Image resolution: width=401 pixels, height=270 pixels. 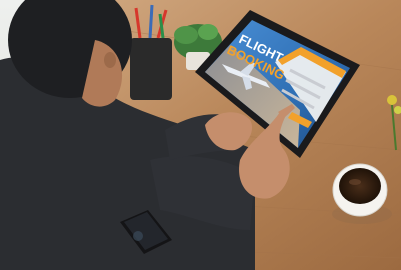 I want to click on coffee-liquid, so click(x=360, y=186).